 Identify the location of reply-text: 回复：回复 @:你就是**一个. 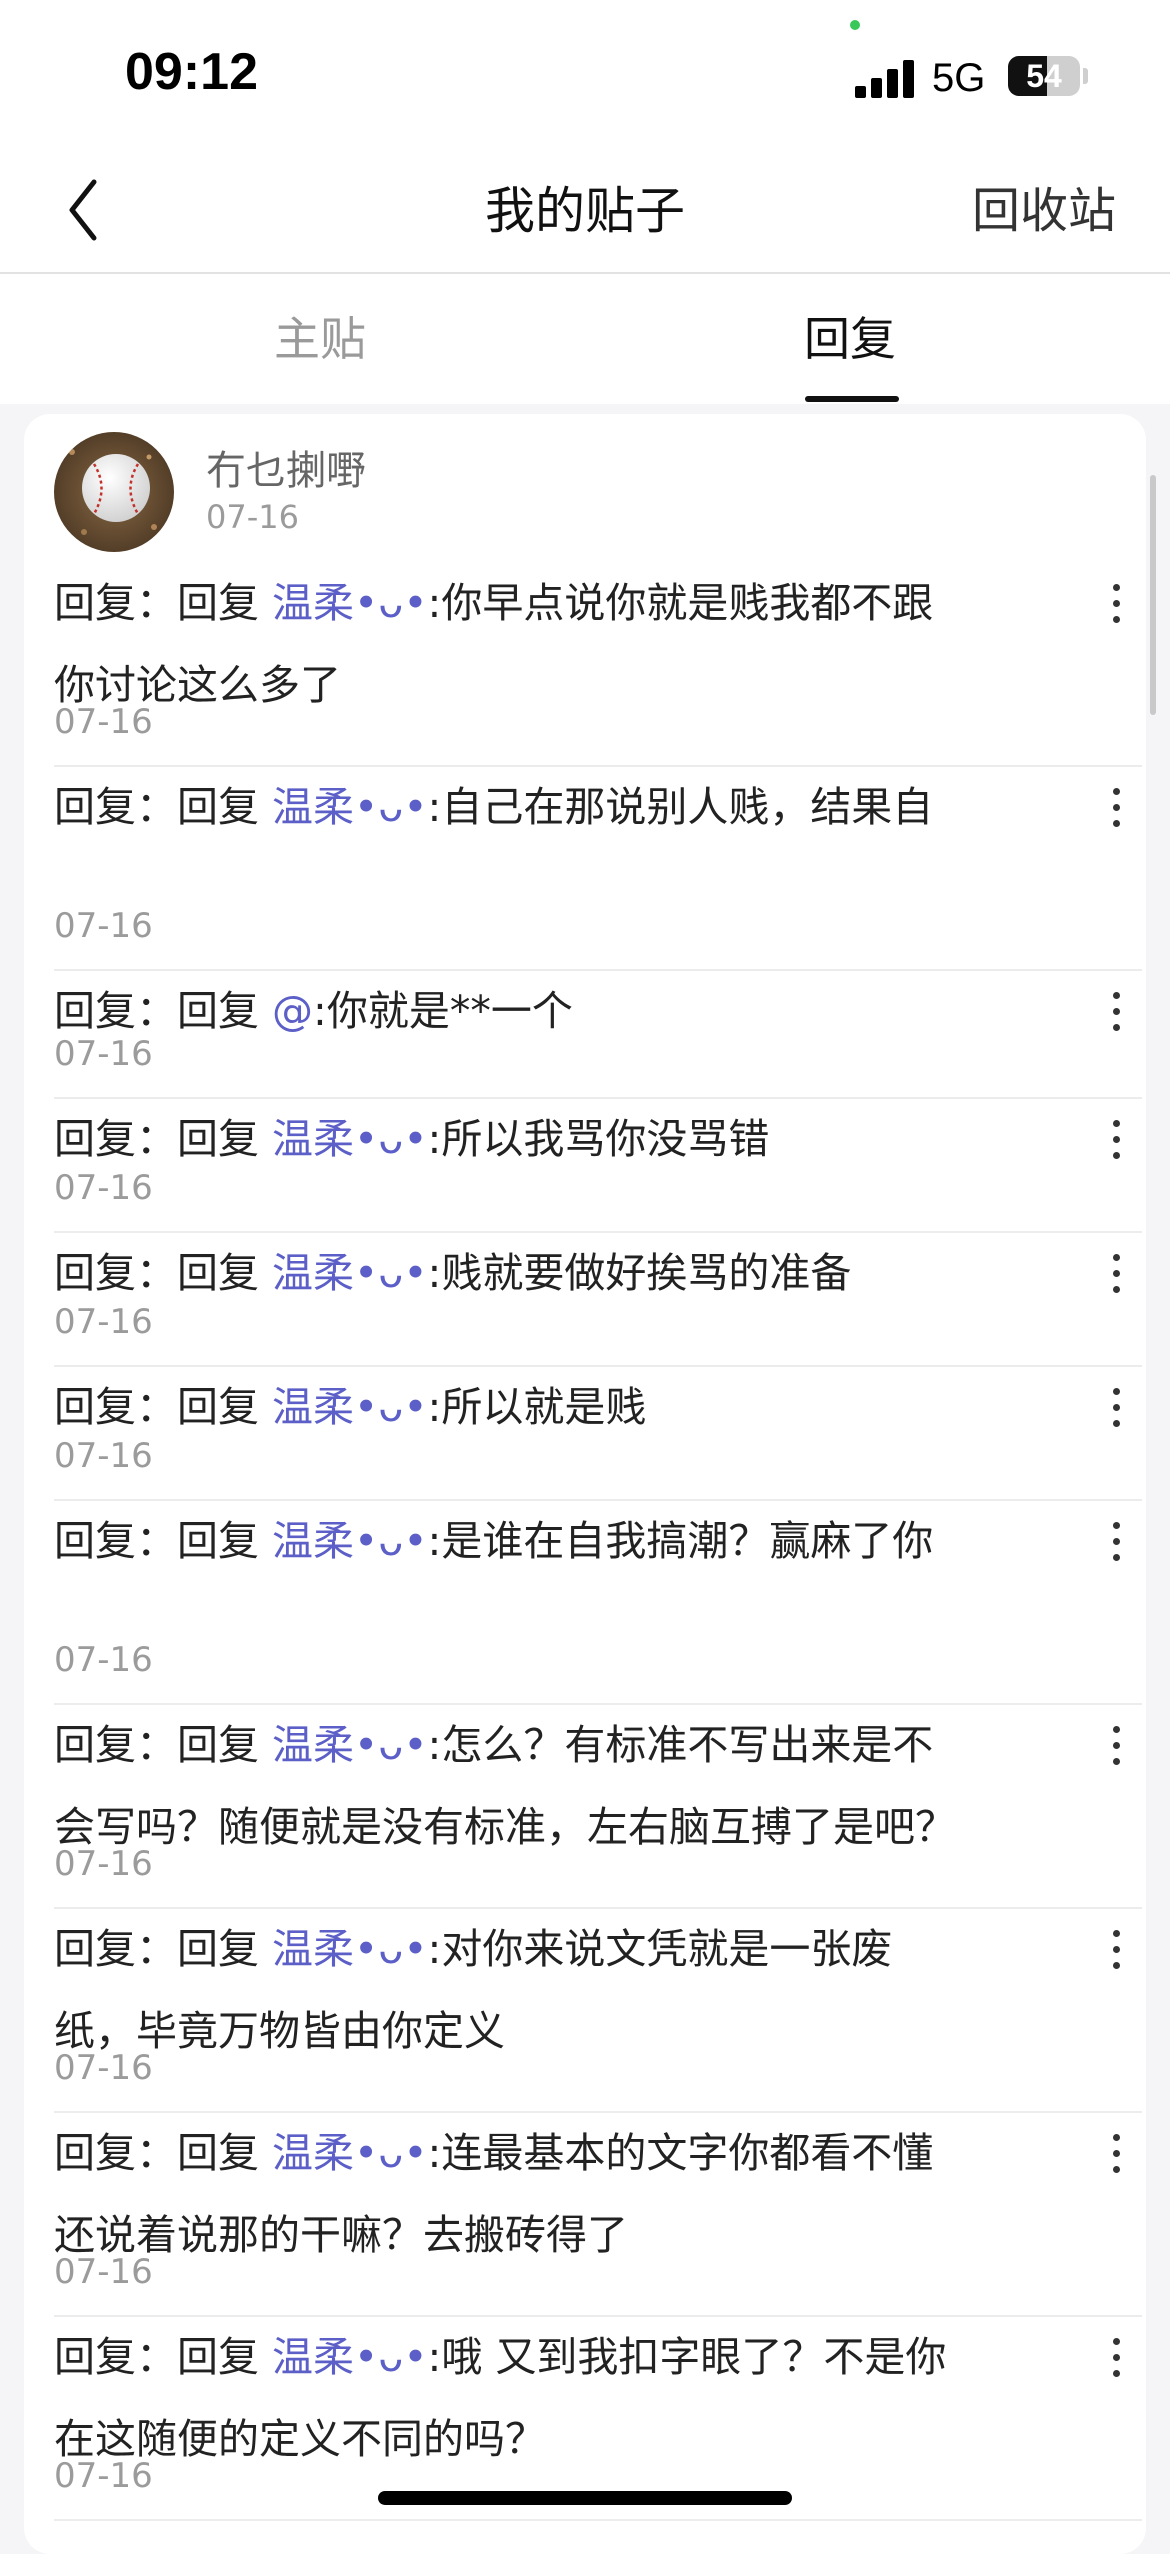
(514, 1011).